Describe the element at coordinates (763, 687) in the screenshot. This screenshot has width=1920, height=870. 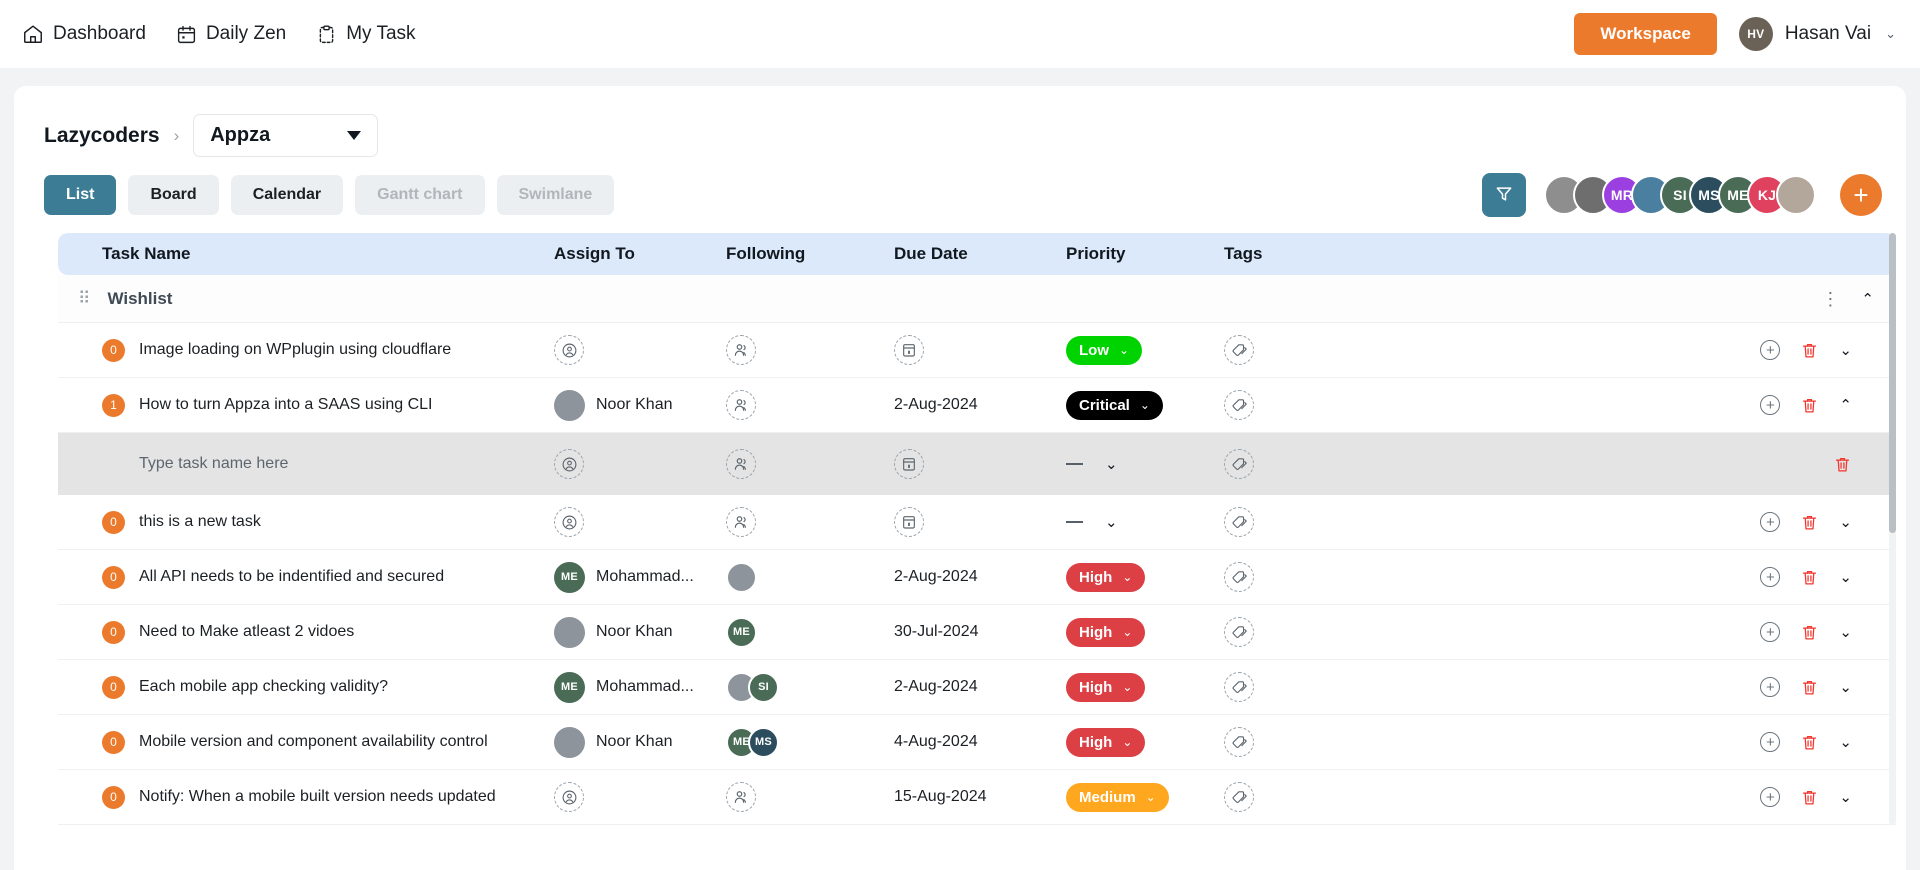
I see `avatar: SI` at that location.